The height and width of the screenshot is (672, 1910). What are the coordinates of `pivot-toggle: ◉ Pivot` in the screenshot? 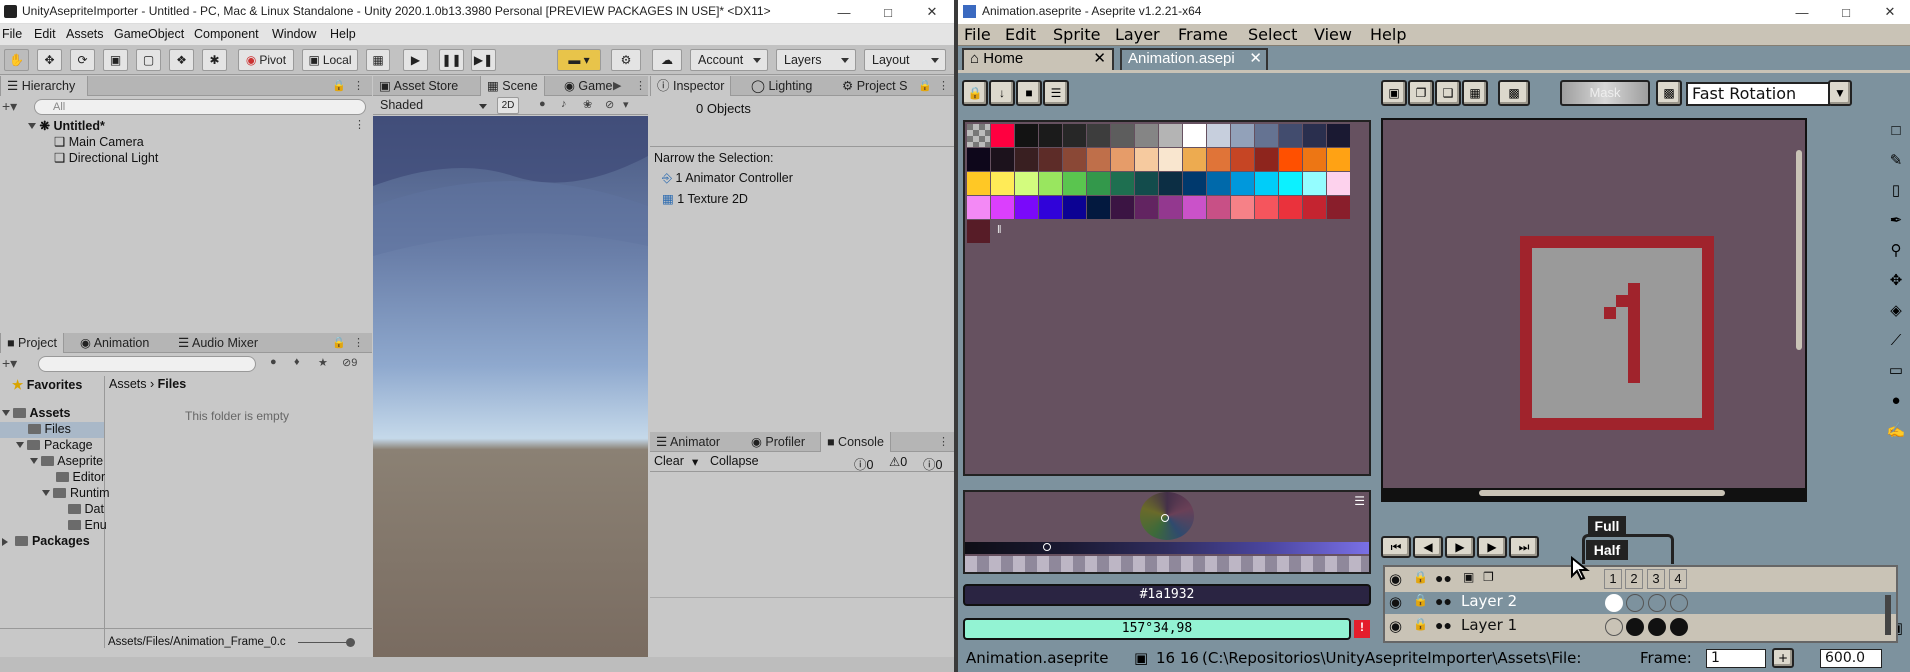 It's located at (266, 60).